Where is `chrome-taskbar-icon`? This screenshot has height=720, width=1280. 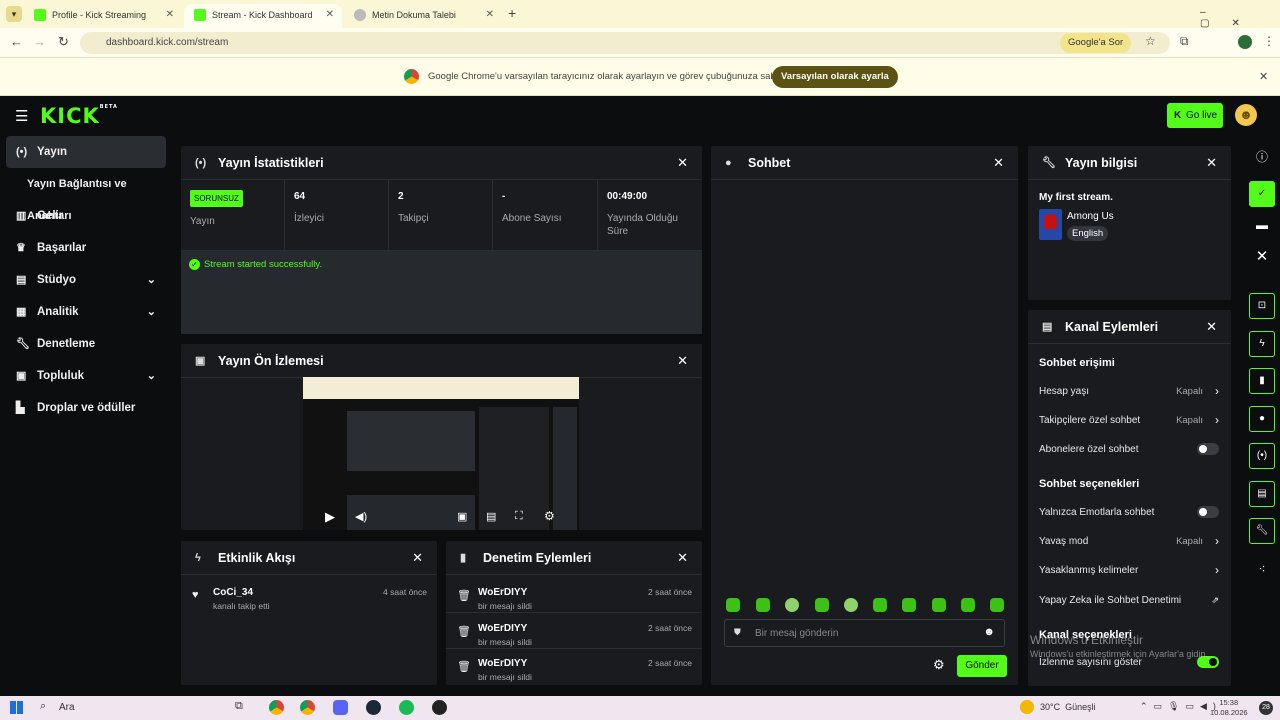 chrome-taskbar-icon is located at coordinates (276, 707).